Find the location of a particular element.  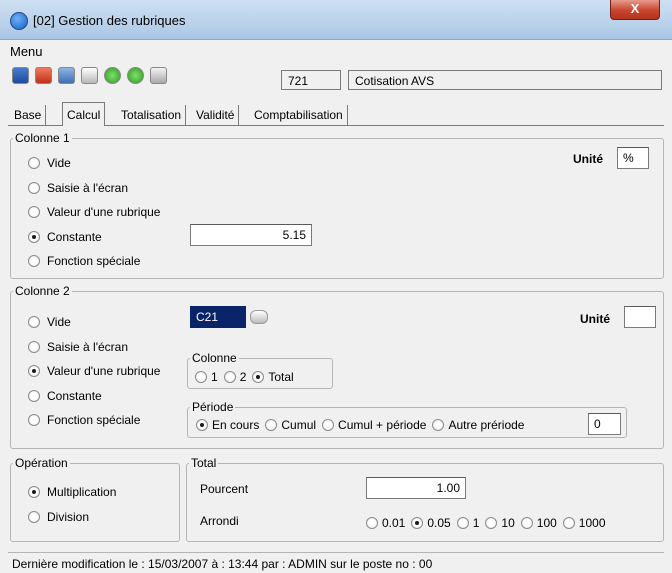

menu-item-menu: Menu is located at coordinates (26, 51).